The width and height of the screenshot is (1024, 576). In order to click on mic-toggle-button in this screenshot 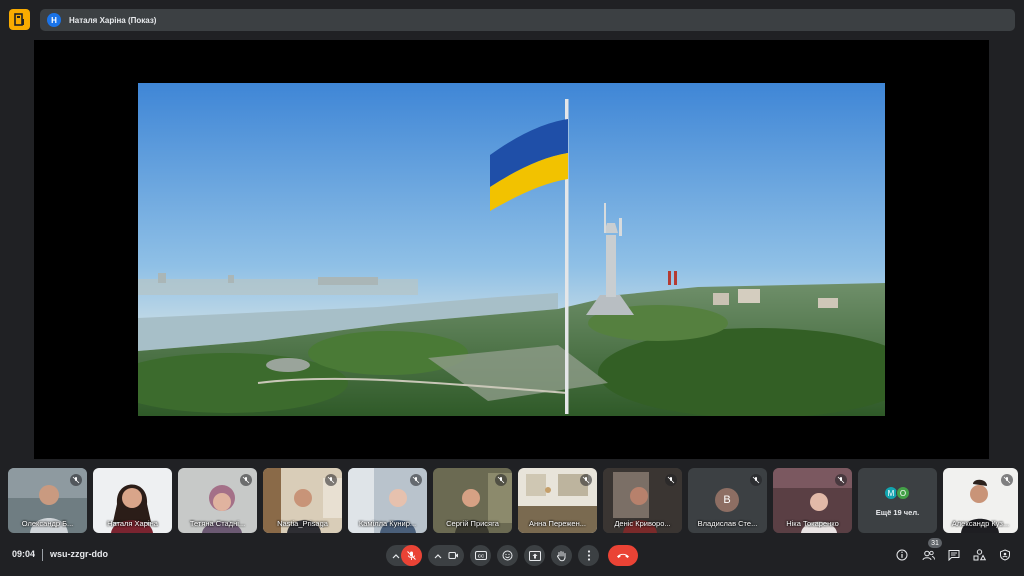, I will do `click(411, 555)`.